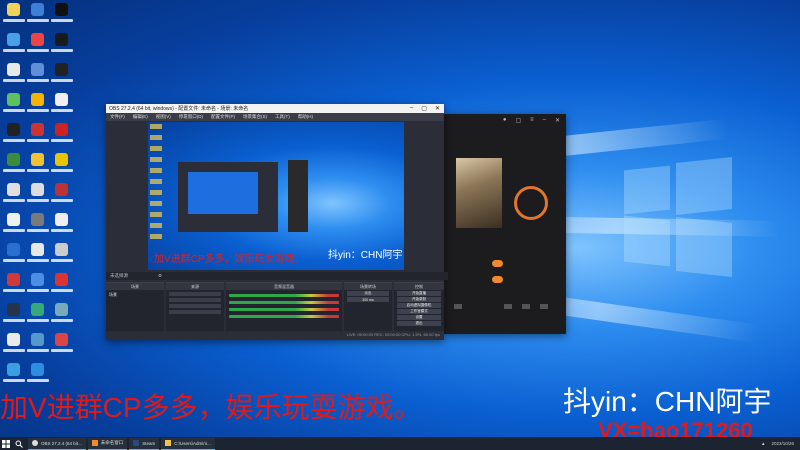 Image resolution: width=800 pixels, height=450 pixels. Describe the element at coordinates (419, 293) in the screenshot. I see `start-streaming-button: 开始直播` at that location.